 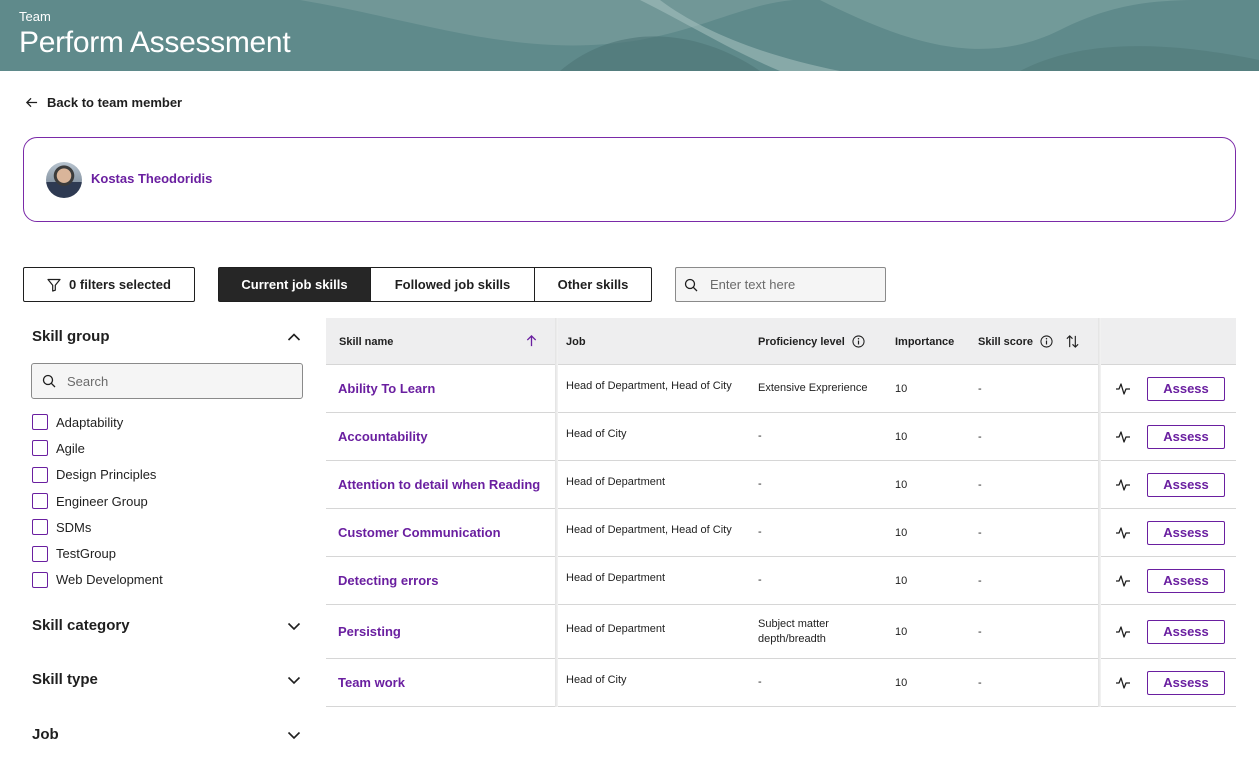 I want to click on column-label: Skill name, so click(x=366, y=341).